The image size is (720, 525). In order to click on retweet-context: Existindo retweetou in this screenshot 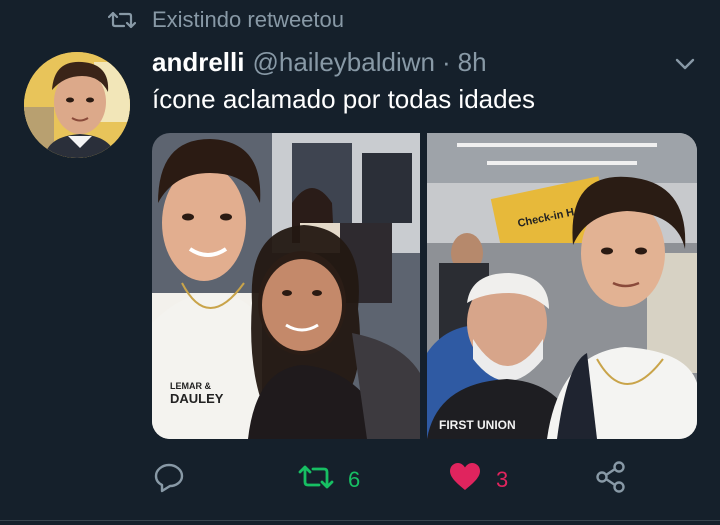, I will do `click(226, 20)`.